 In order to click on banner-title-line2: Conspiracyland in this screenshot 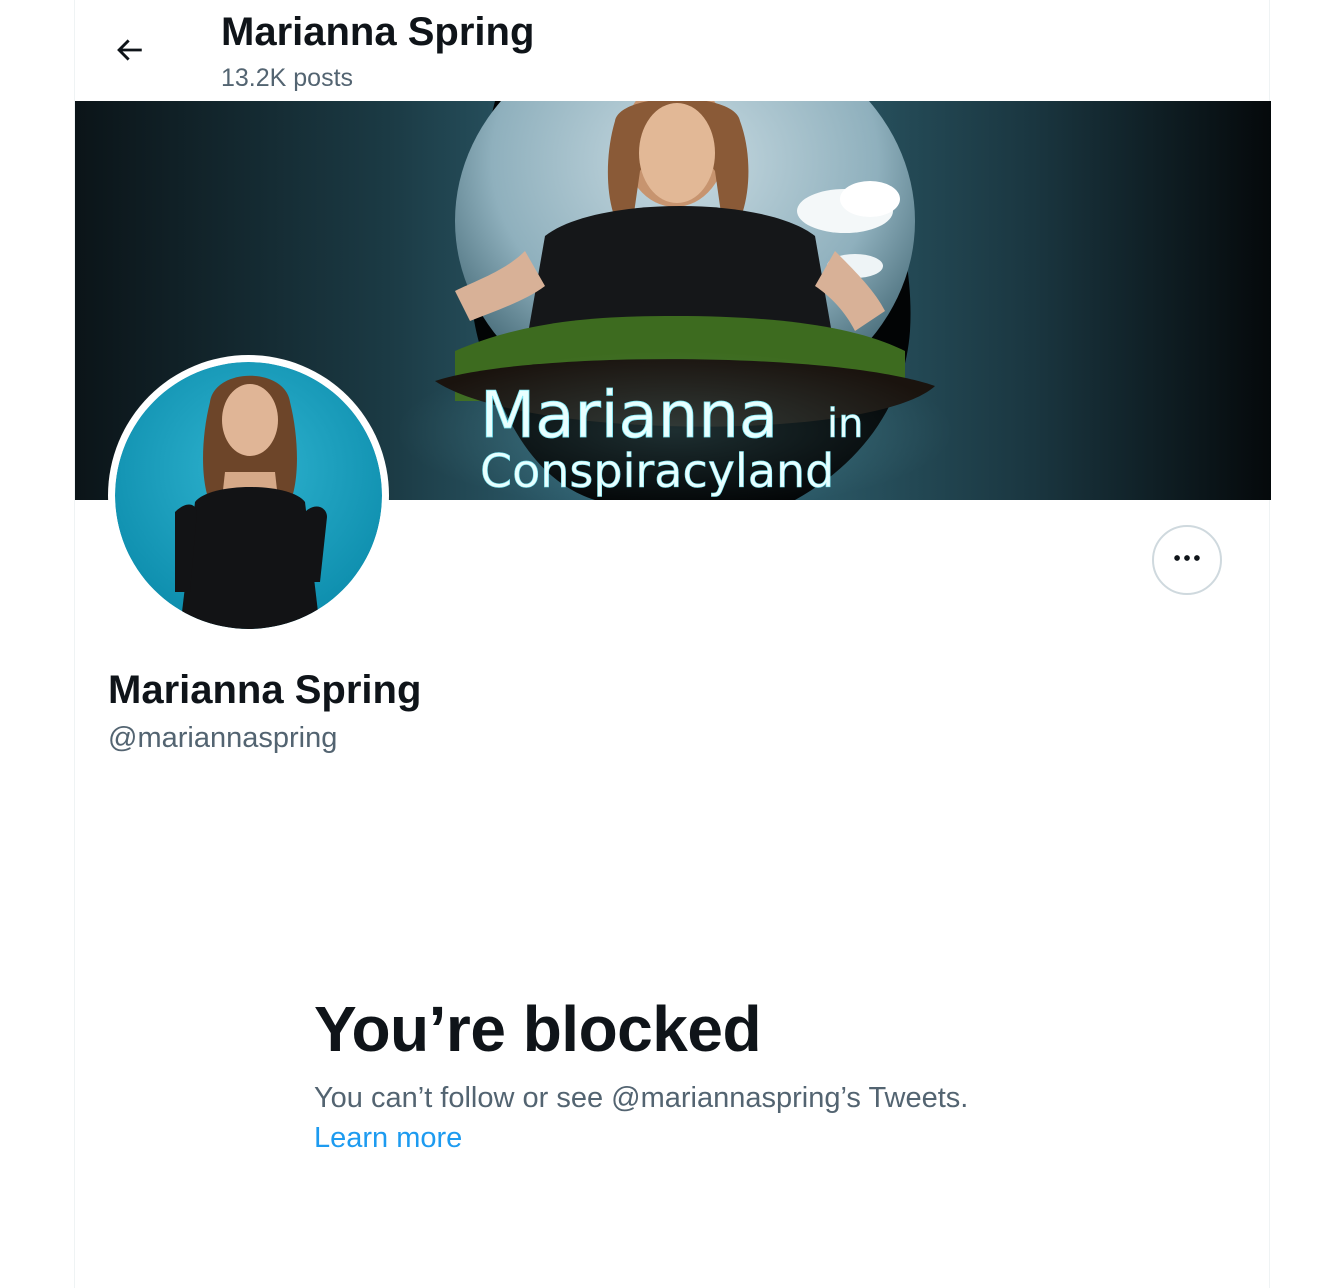, I will do `click(657, 471)`.